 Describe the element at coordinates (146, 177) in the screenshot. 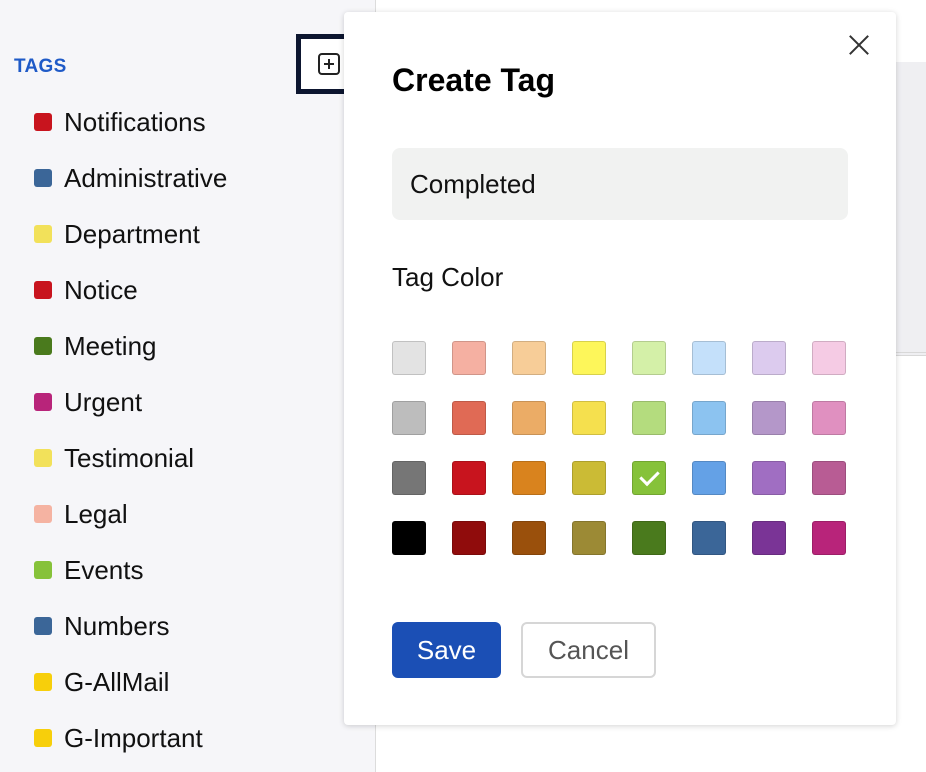

I see `tag-label: Administrative` at that location.